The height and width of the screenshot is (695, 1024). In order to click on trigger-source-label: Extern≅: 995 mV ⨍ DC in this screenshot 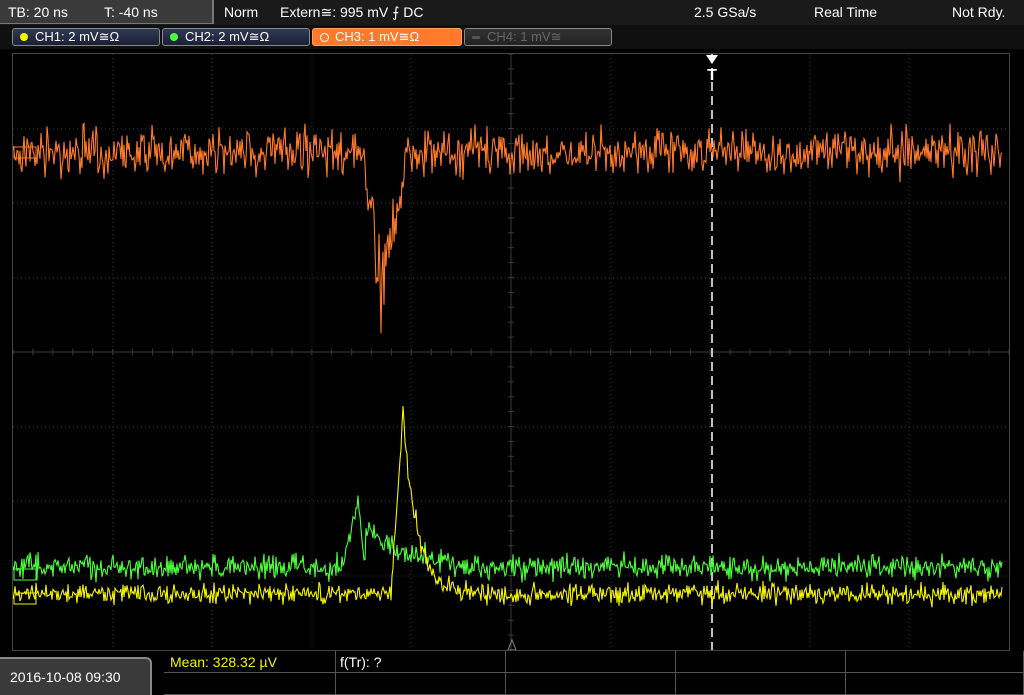, I will do `click(352, 12)`.